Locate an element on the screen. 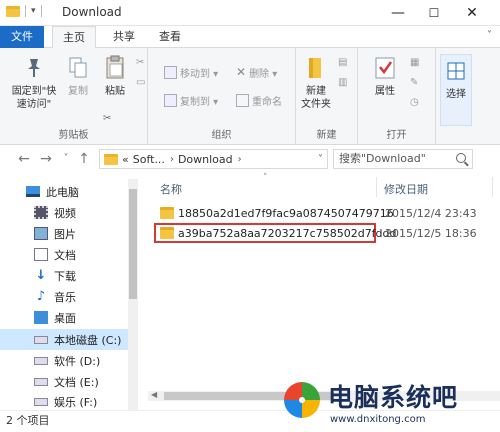 This screenshot has width=500, height=432. new-folder-icon is located at coordinates (316, 68).